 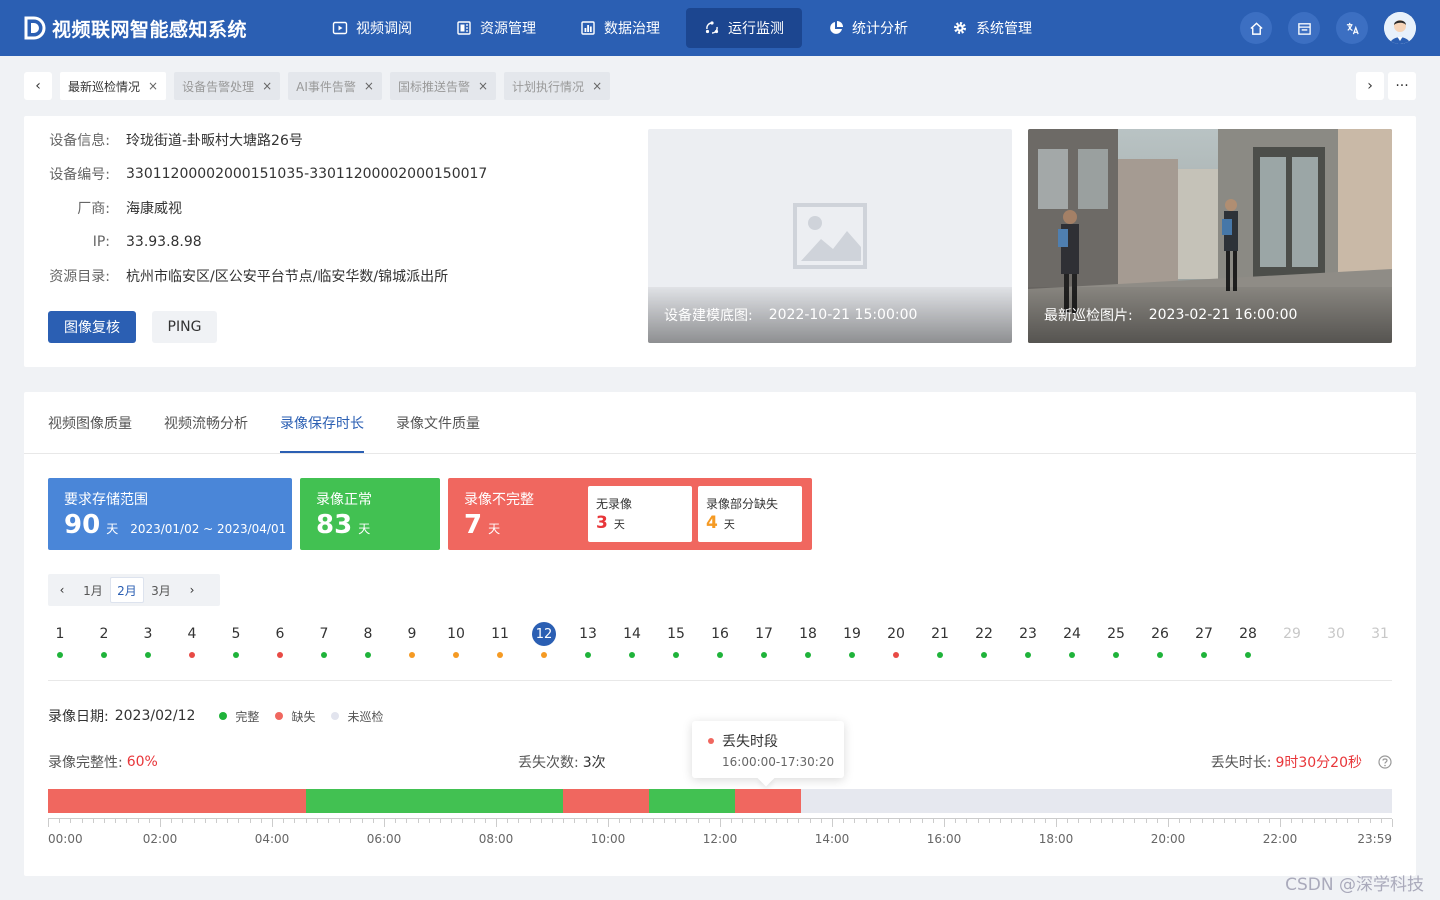 What do you see at coordinates (620, 28) in the screenshot?
I see `nav-item-3: 数据治理` at bounding box center [620, 28].